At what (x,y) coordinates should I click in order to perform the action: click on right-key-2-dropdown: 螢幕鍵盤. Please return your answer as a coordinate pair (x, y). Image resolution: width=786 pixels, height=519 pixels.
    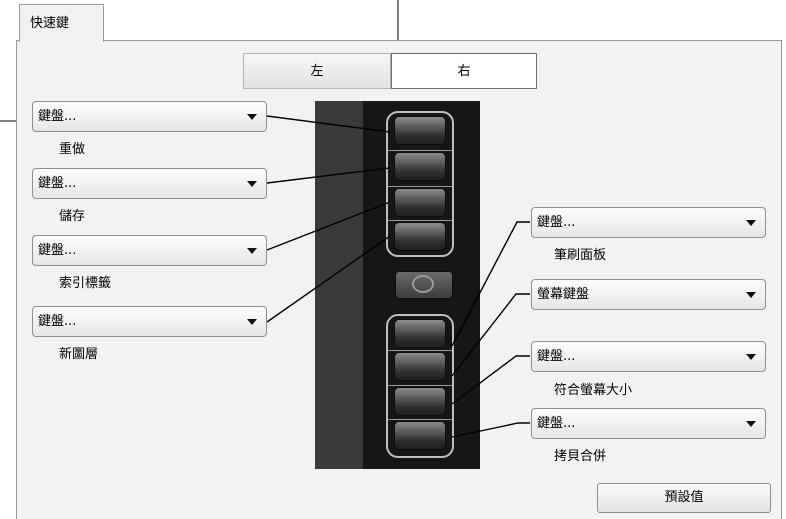
    Looking at the image, I should click on (648, 294).